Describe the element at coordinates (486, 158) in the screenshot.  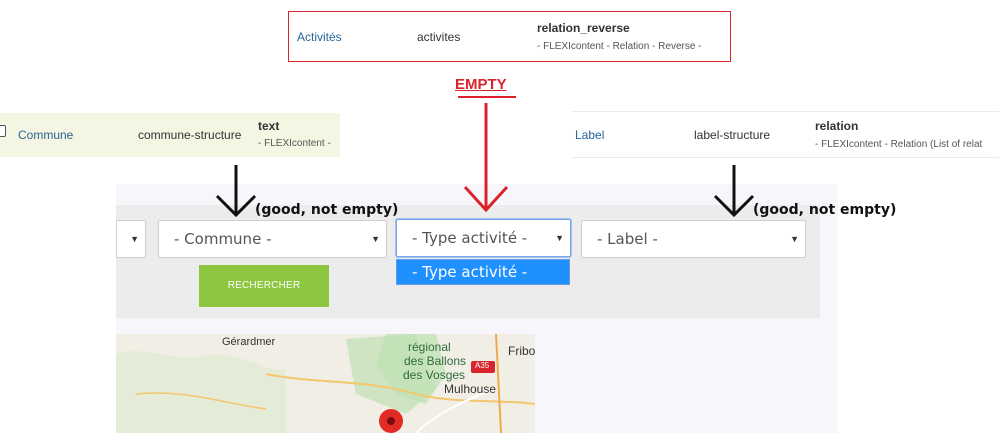
I see `red-arrow-icon` at that location.